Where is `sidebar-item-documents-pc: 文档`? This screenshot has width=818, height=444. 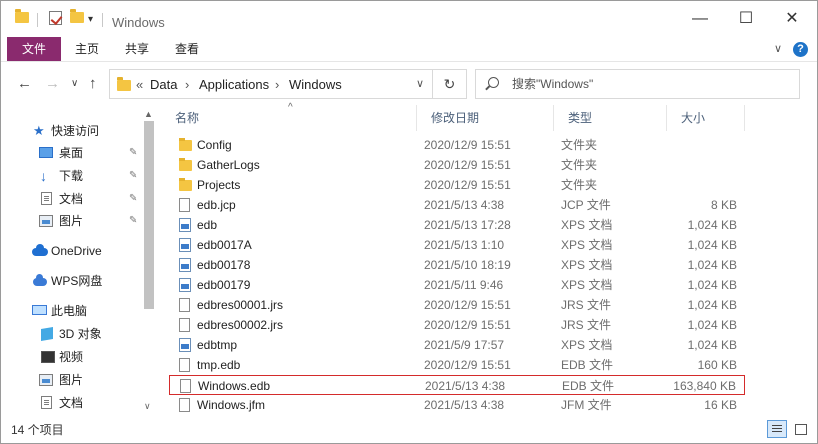 sidebar-item-documents-pc: 文档 is located at coordinates (71, 403).